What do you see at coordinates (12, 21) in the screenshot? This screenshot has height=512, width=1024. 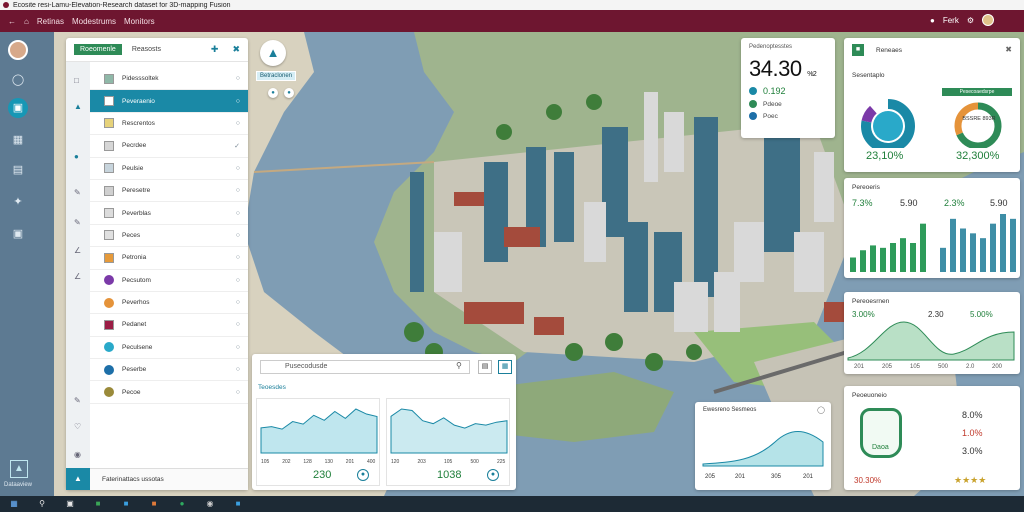 I see `back-icon: ←` at bounding box center [12, 21].